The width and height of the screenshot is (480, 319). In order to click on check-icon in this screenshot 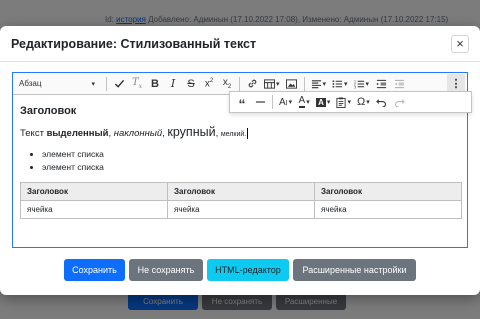, I will do `click(119, 83)`.